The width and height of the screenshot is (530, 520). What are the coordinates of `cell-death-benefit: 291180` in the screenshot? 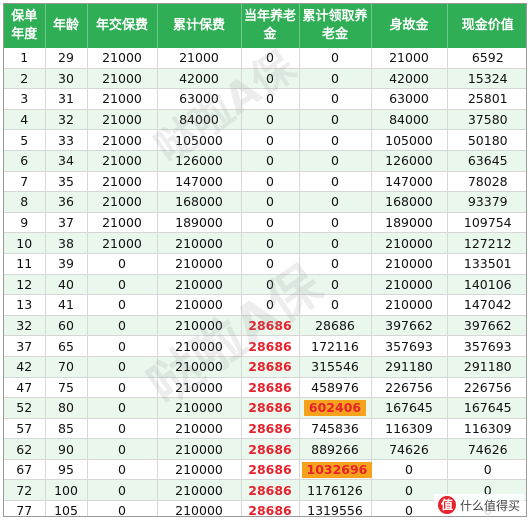 It's located at (409, 366).